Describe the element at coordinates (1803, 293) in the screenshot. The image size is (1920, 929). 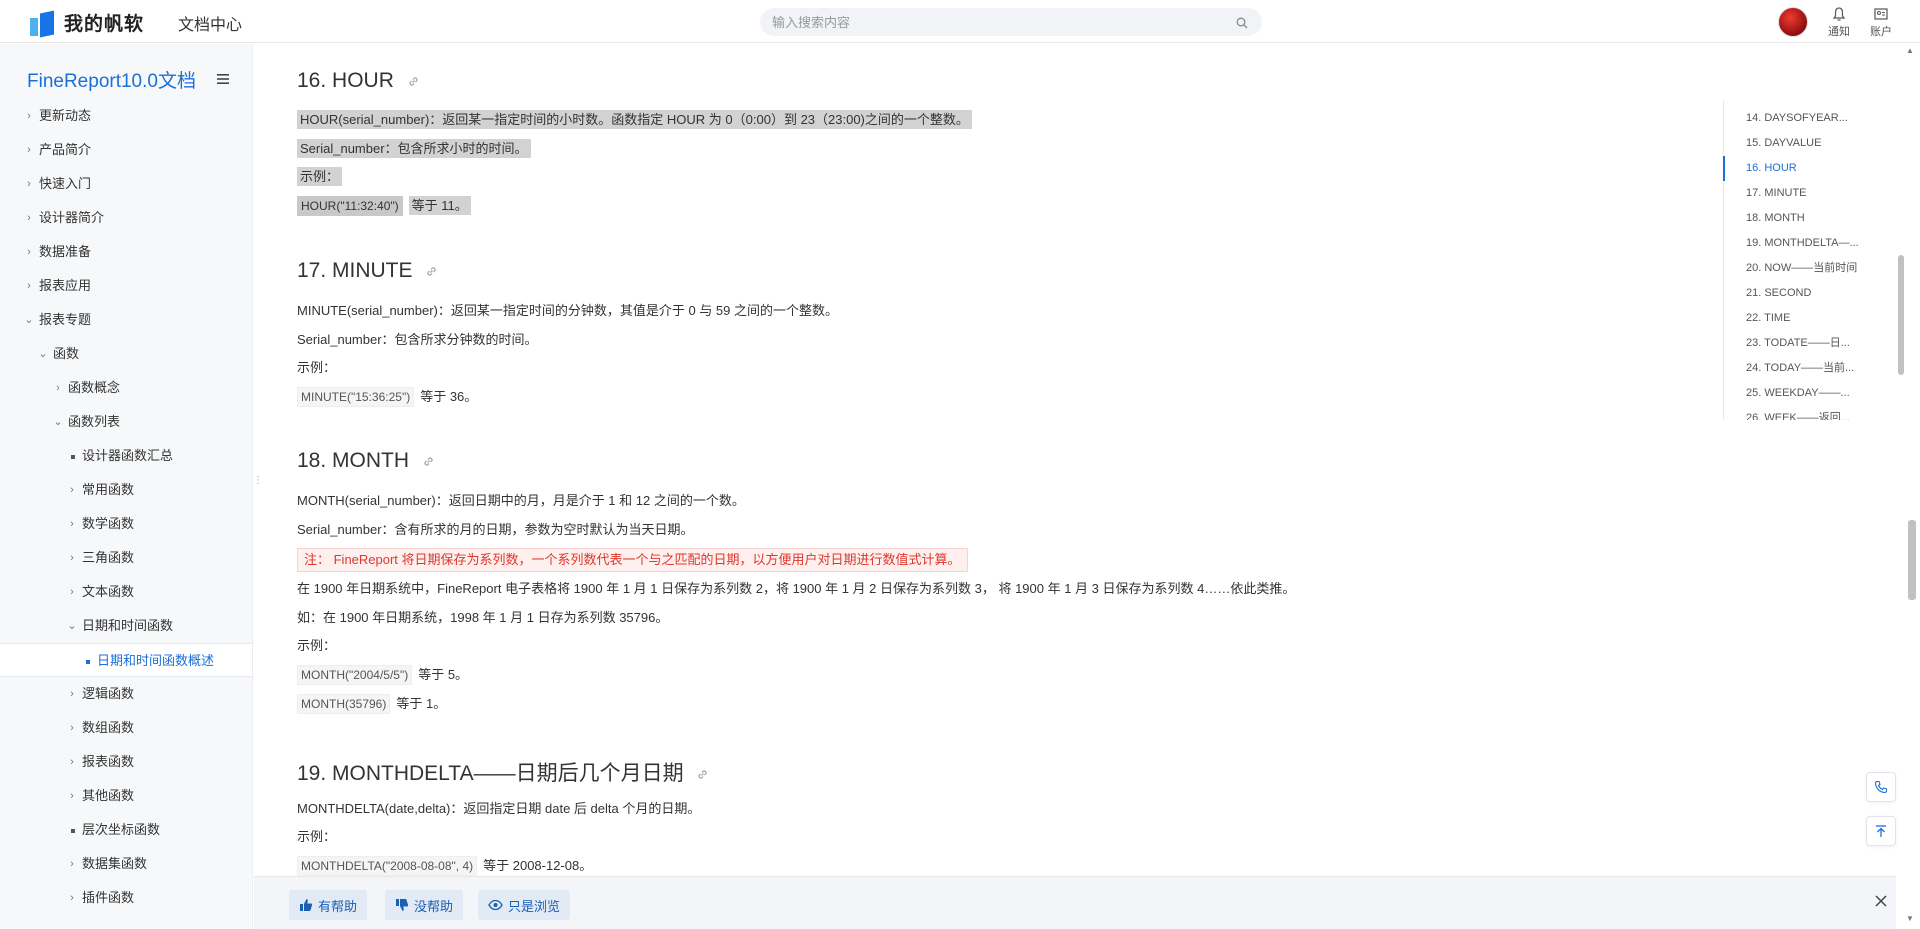
I see `toc-item: 21. SECOND` at that location.